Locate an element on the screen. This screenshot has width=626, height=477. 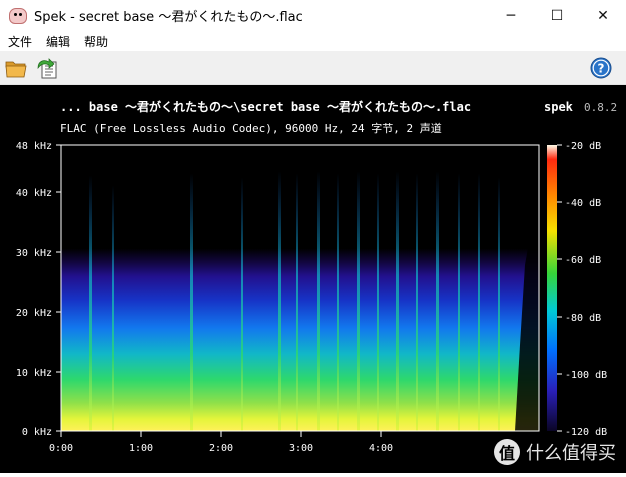
app-name-label: spek is located at coordinates (559, 107).